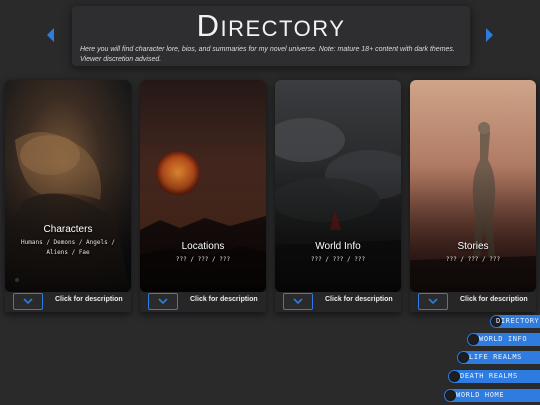  I want to click on nav-life-realms: LIFE REALMS, so click(498, 357).